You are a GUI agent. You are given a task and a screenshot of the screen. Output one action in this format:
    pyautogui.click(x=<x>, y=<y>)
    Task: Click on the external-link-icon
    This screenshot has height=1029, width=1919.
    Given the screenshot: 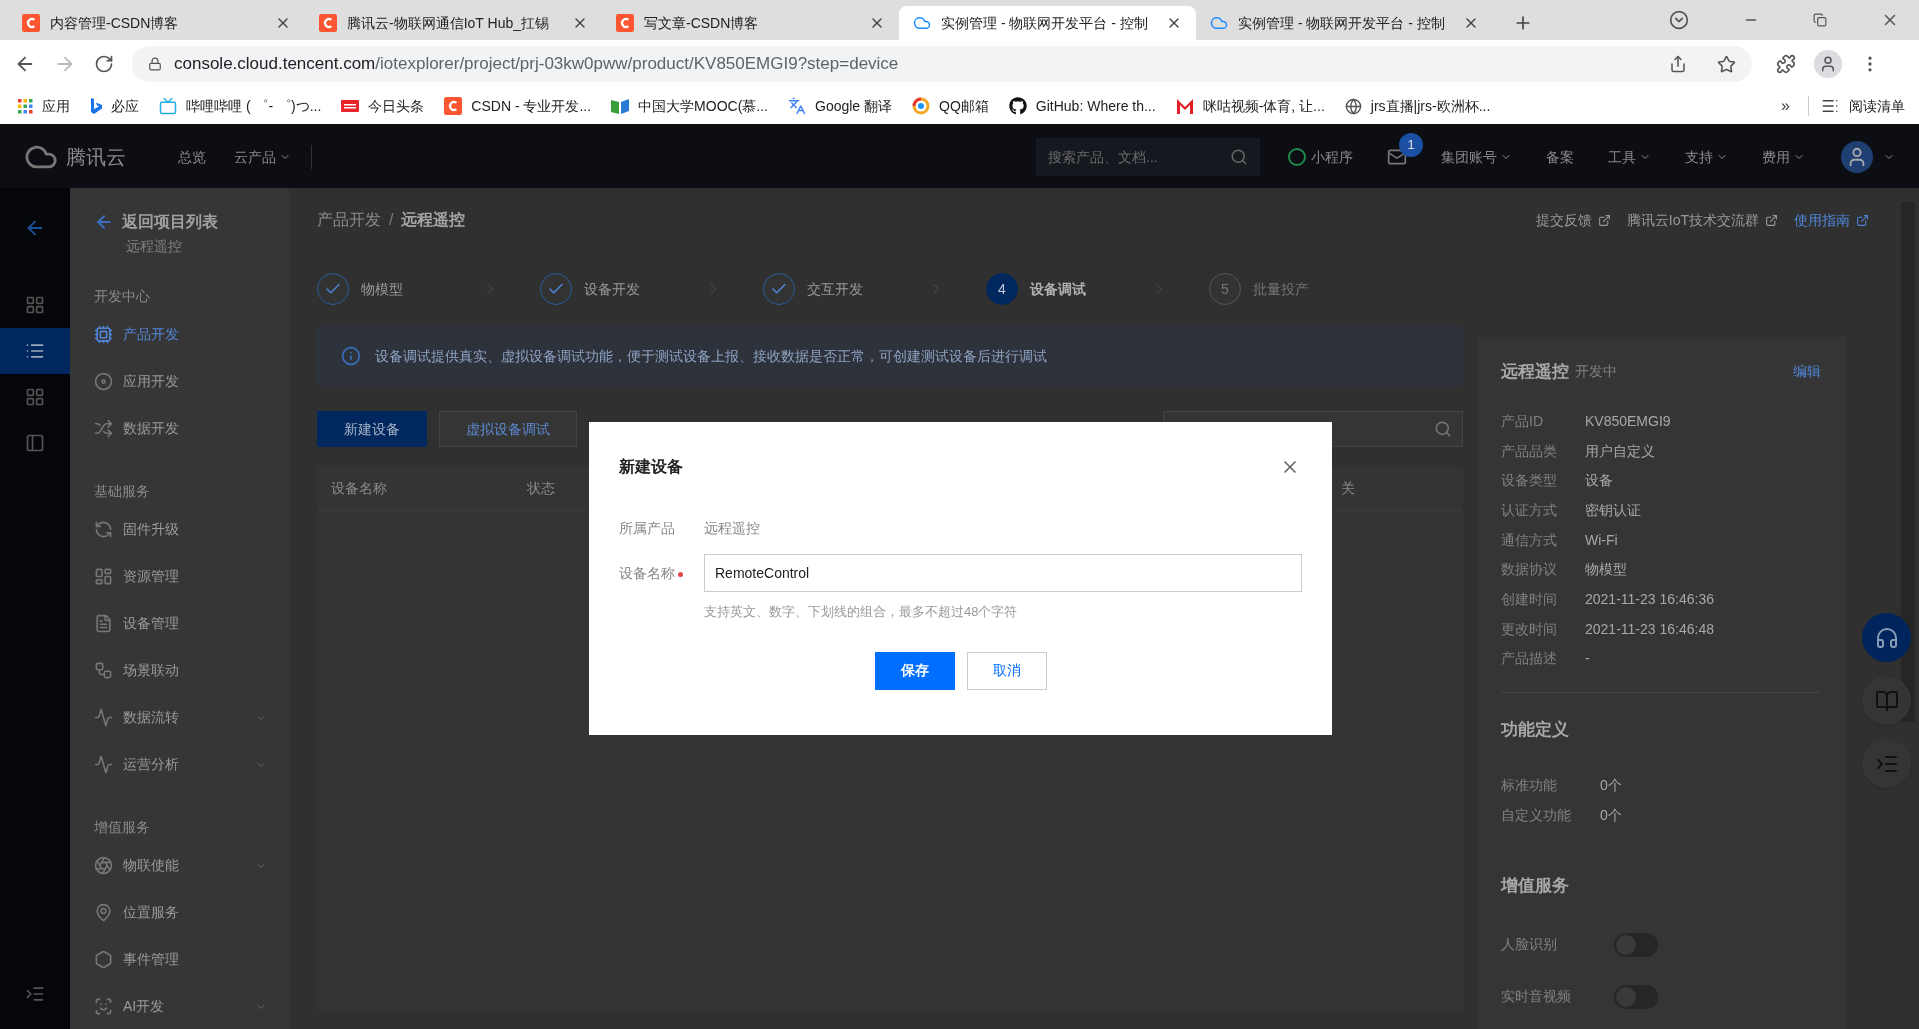 What is the action you would take?
    pyautogui.click(x=1604, y=220)
    